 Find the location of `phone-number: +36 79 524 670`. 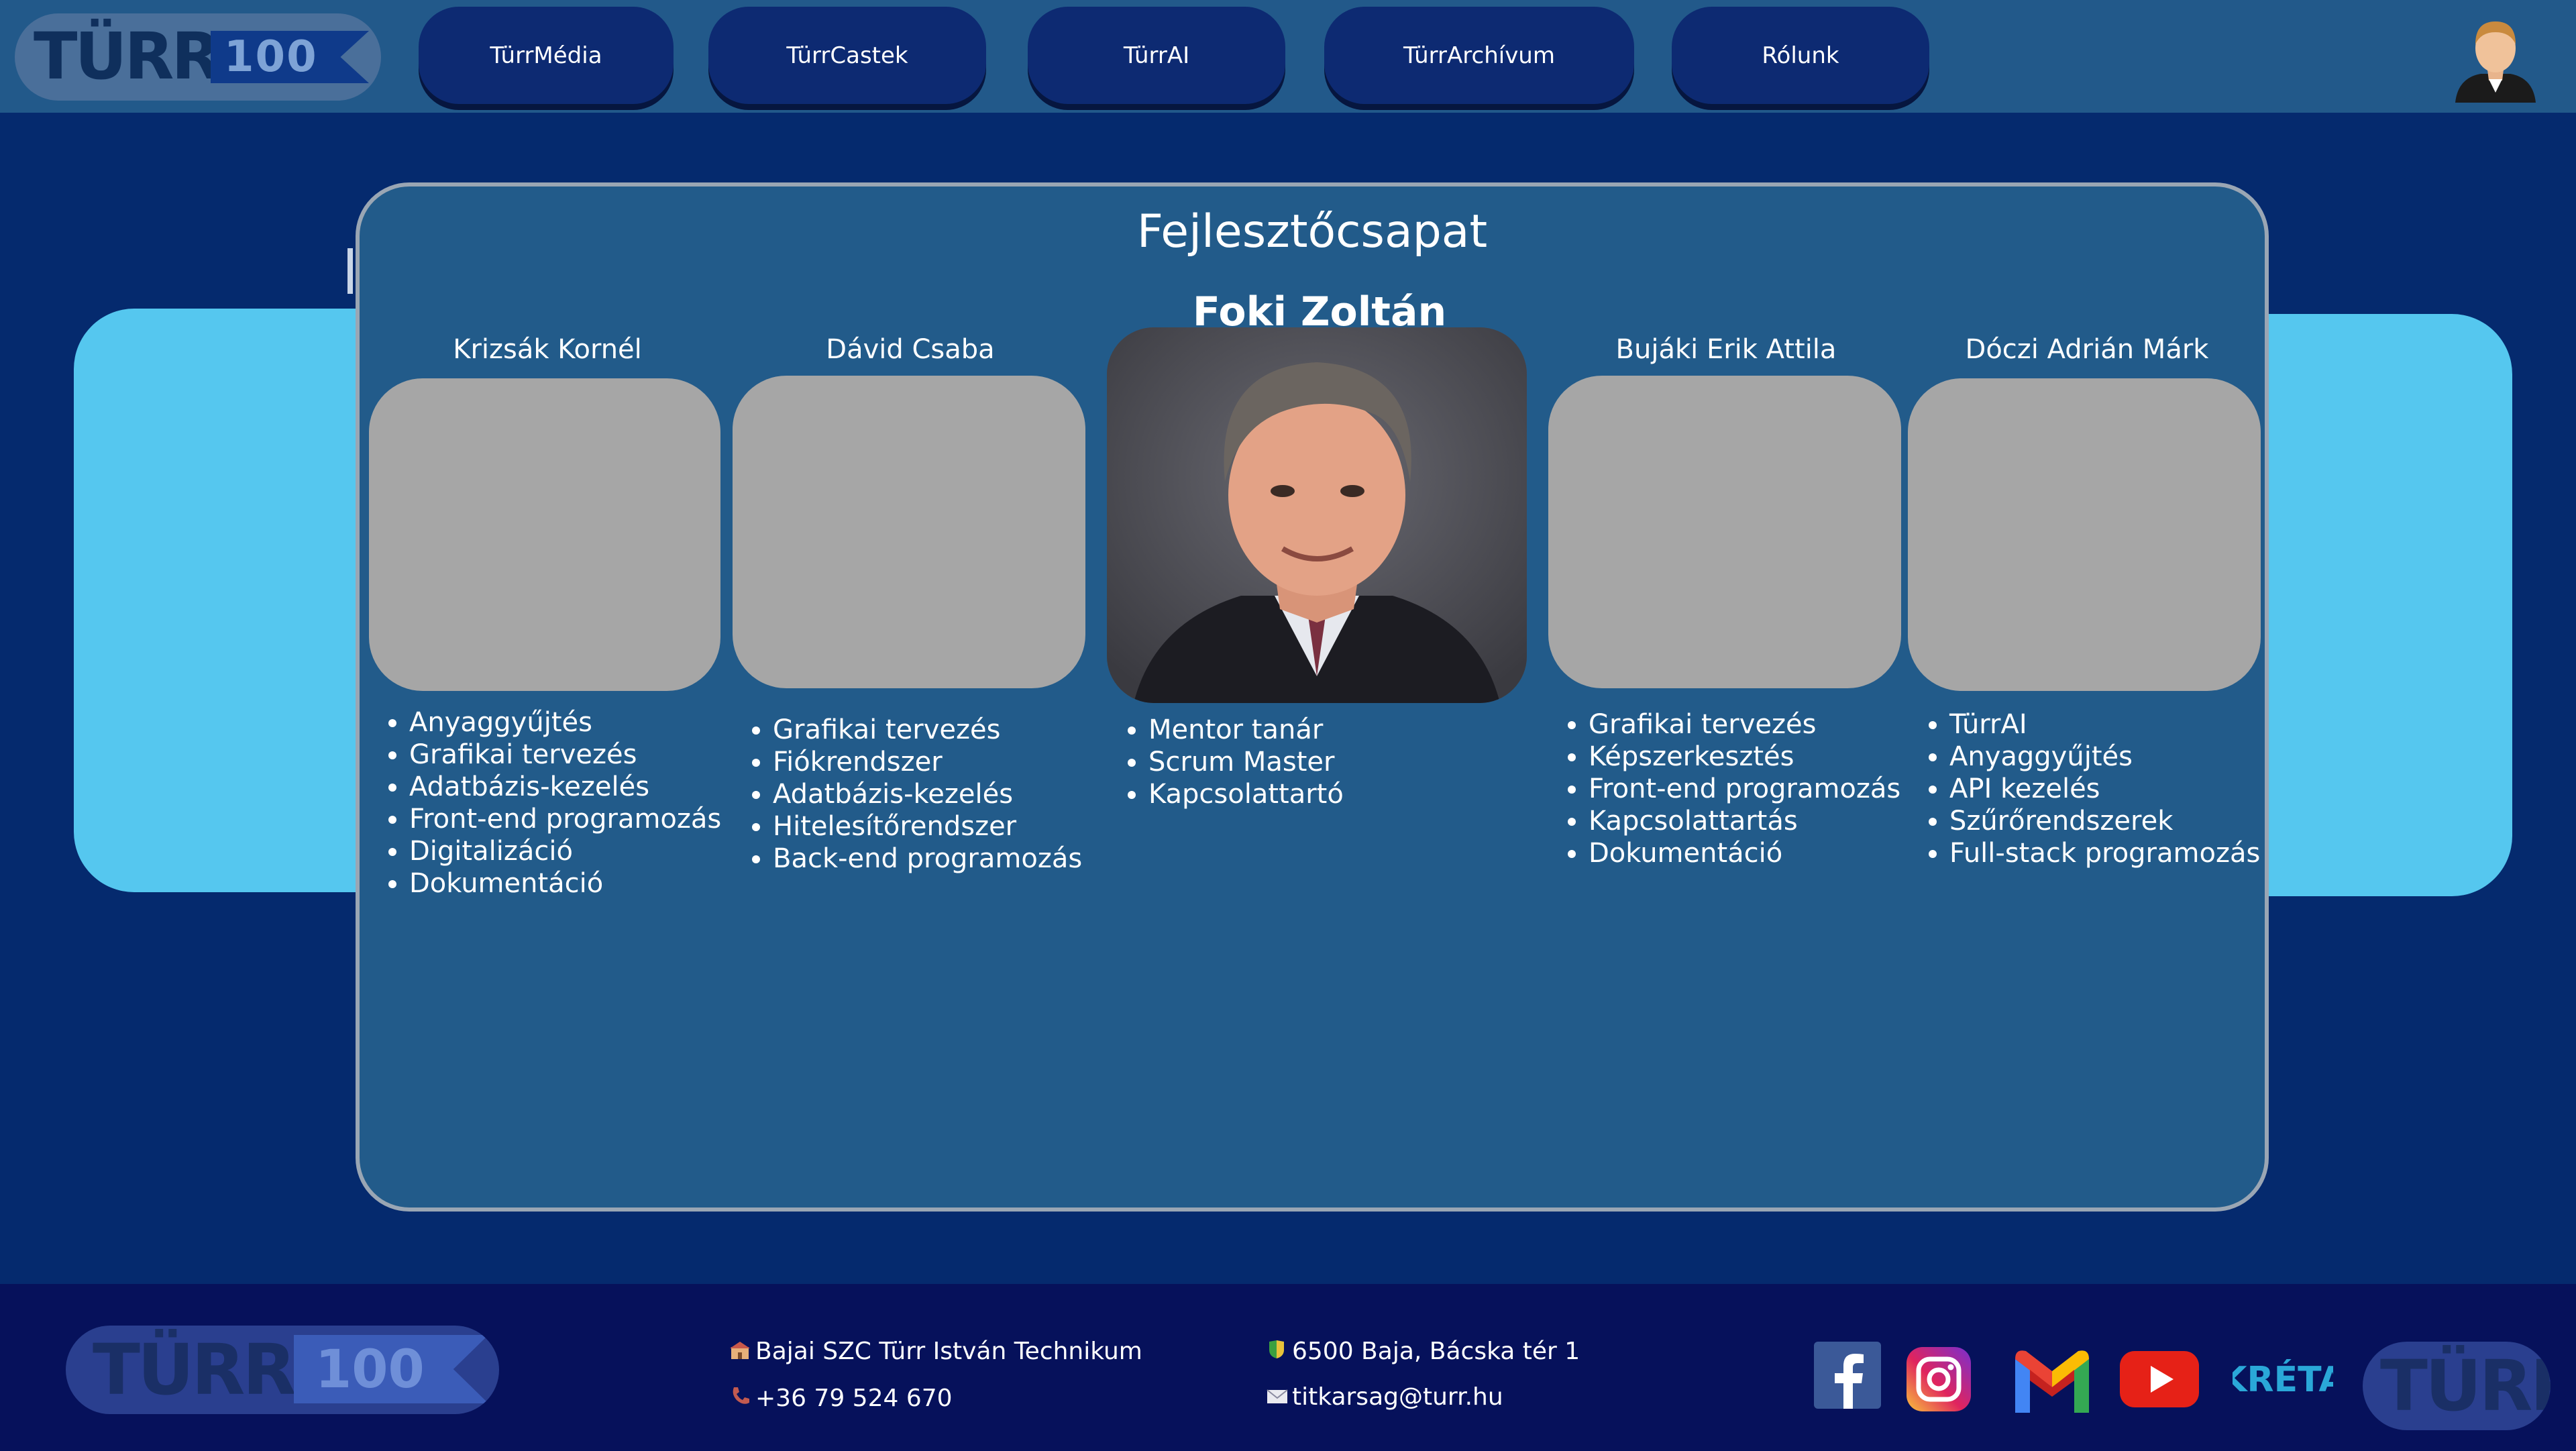

phone-number: +36 79 524 670 is located at coordinates (854, 1398).